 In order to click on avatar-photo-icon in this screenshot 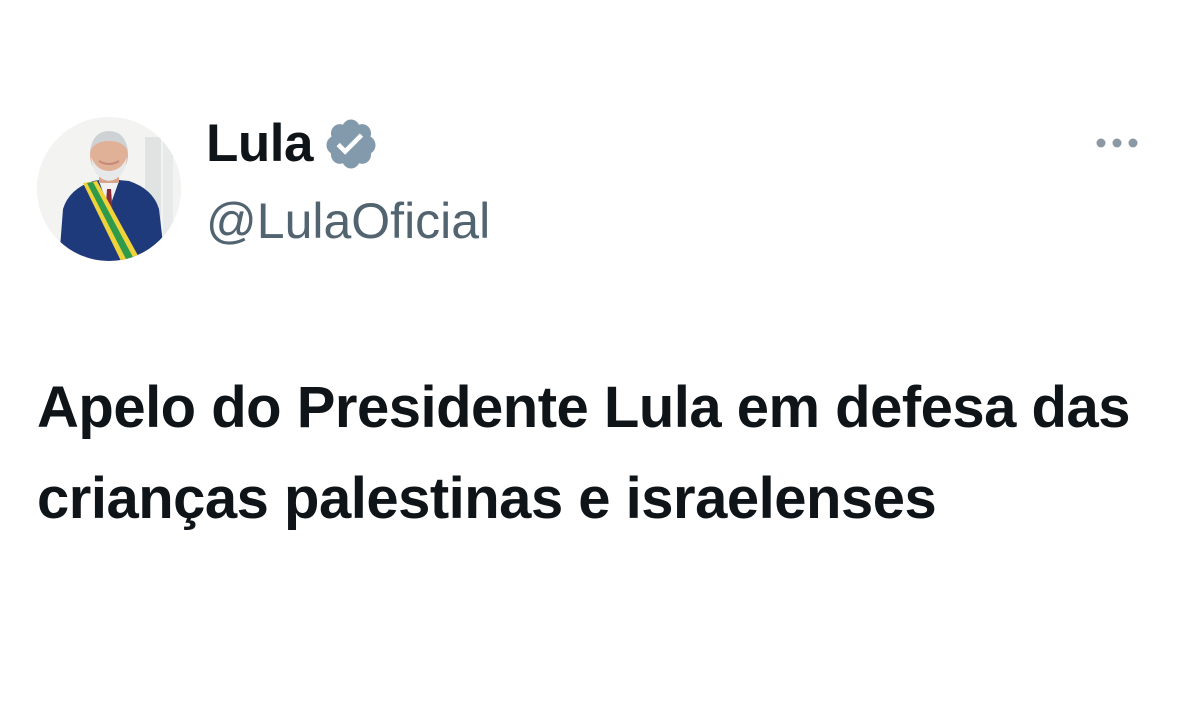, I will do `click(109, 189)`.